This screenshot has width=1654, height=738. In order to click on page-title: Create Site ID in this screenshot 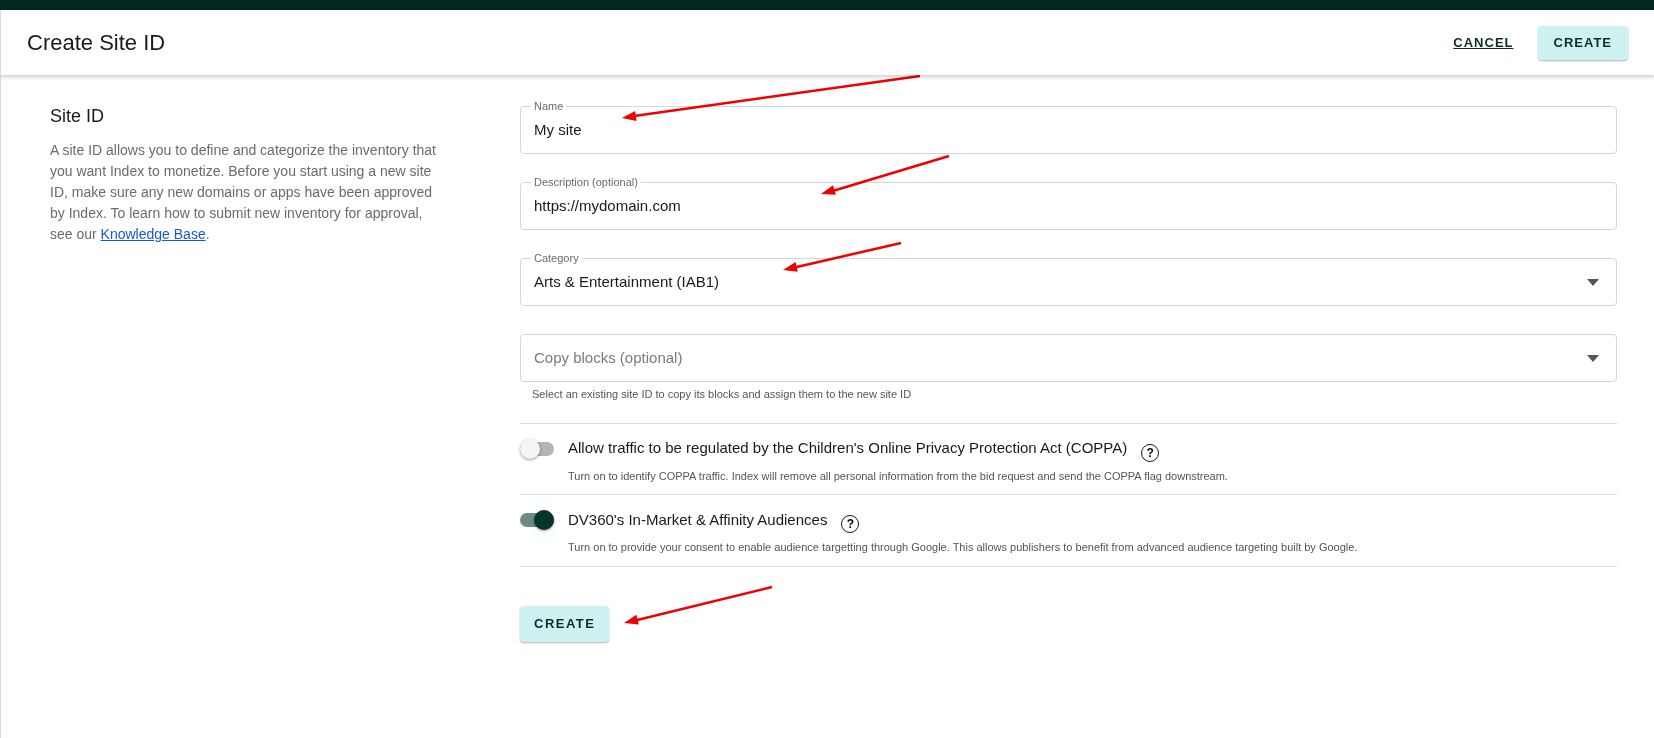, I will do `click(96, 43)`.